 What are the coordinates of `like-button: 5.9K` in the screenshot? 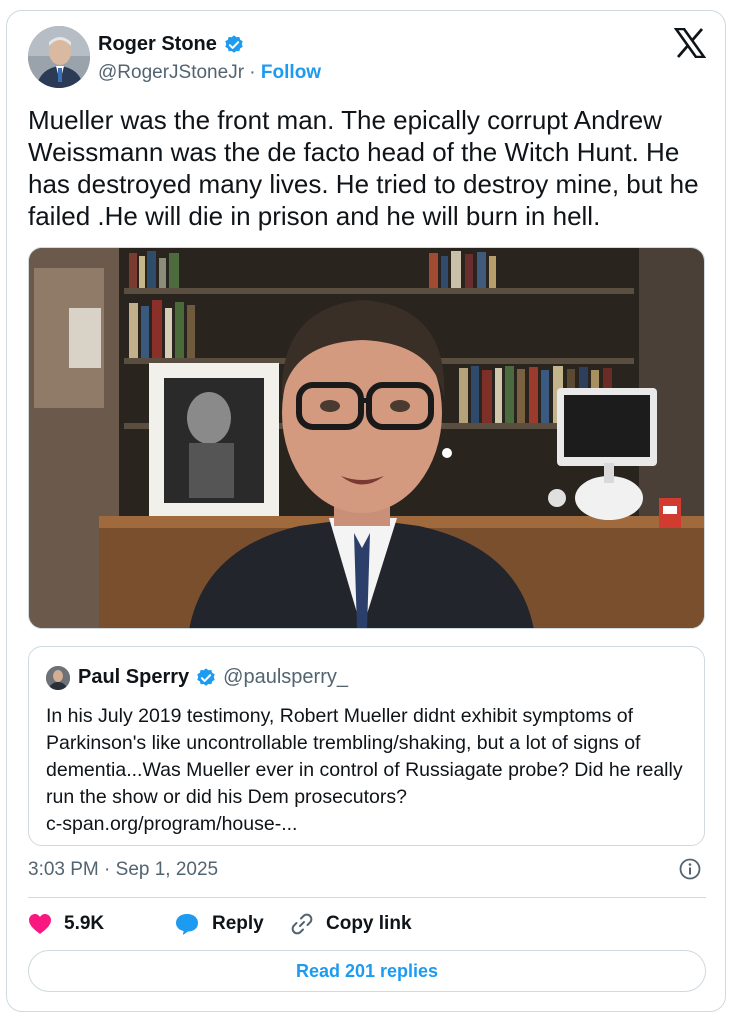 It's located at (101, 924).